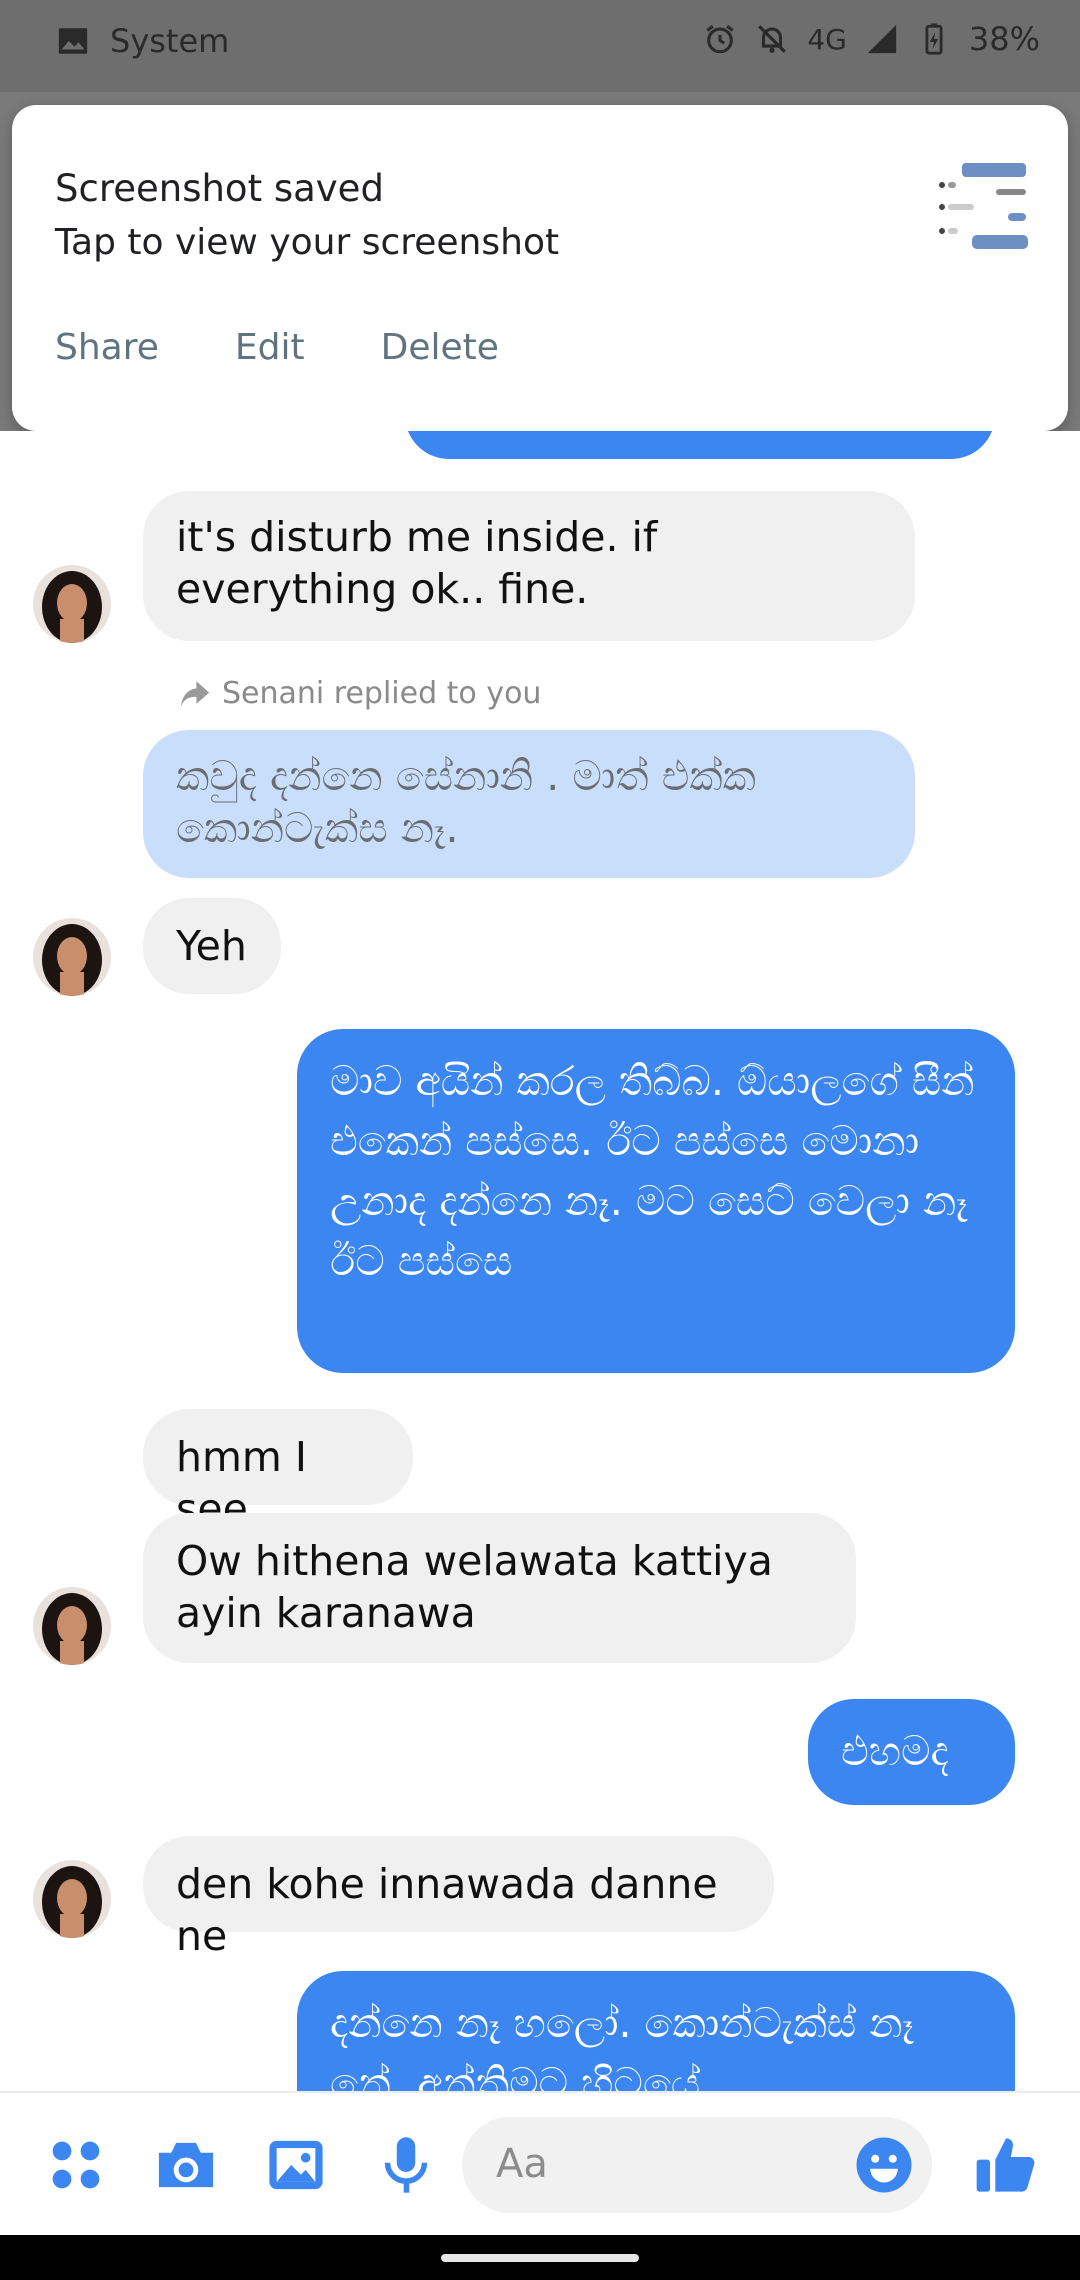 The width and height of the screenshot is (1080, 2280). I want to click on message-bubble-incoming: Yeh, so click(212, 946).